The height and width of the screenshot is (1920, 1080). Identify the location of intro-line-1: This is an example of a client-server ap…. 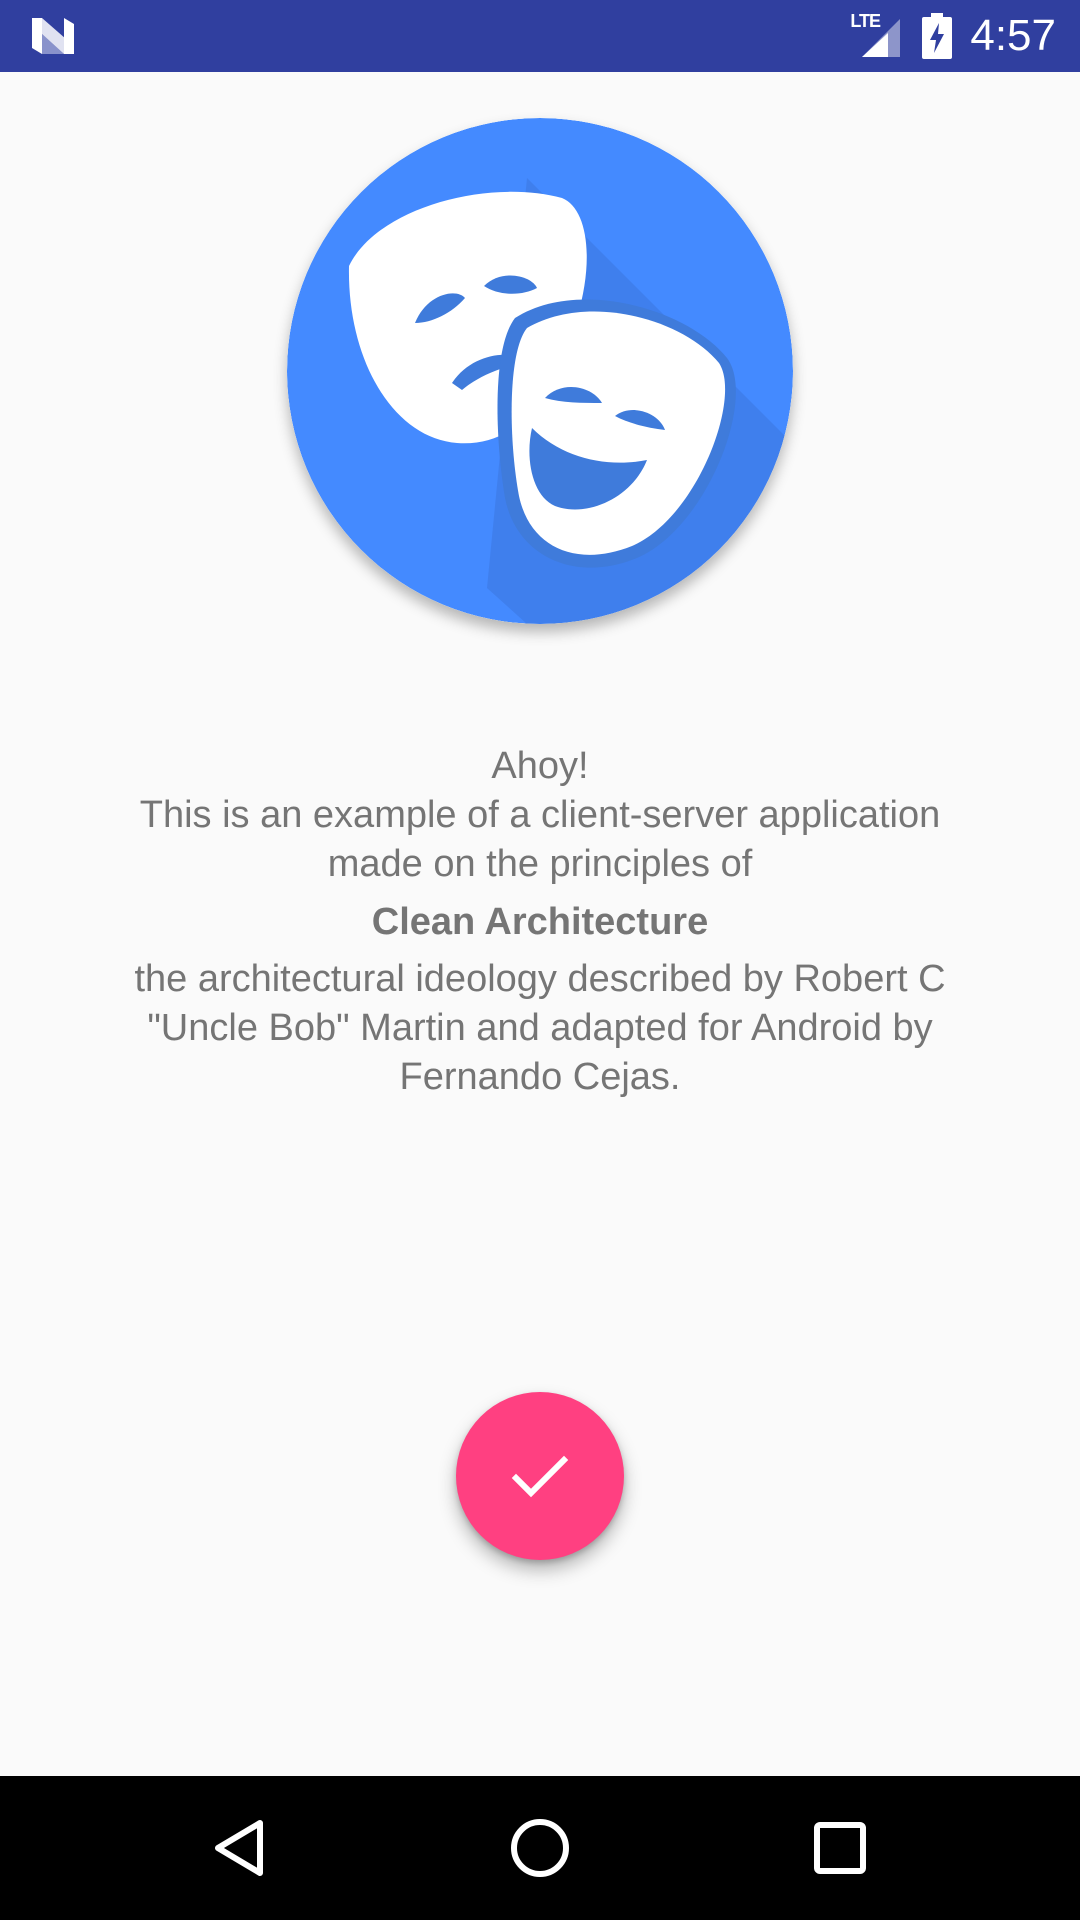
(540, 815).